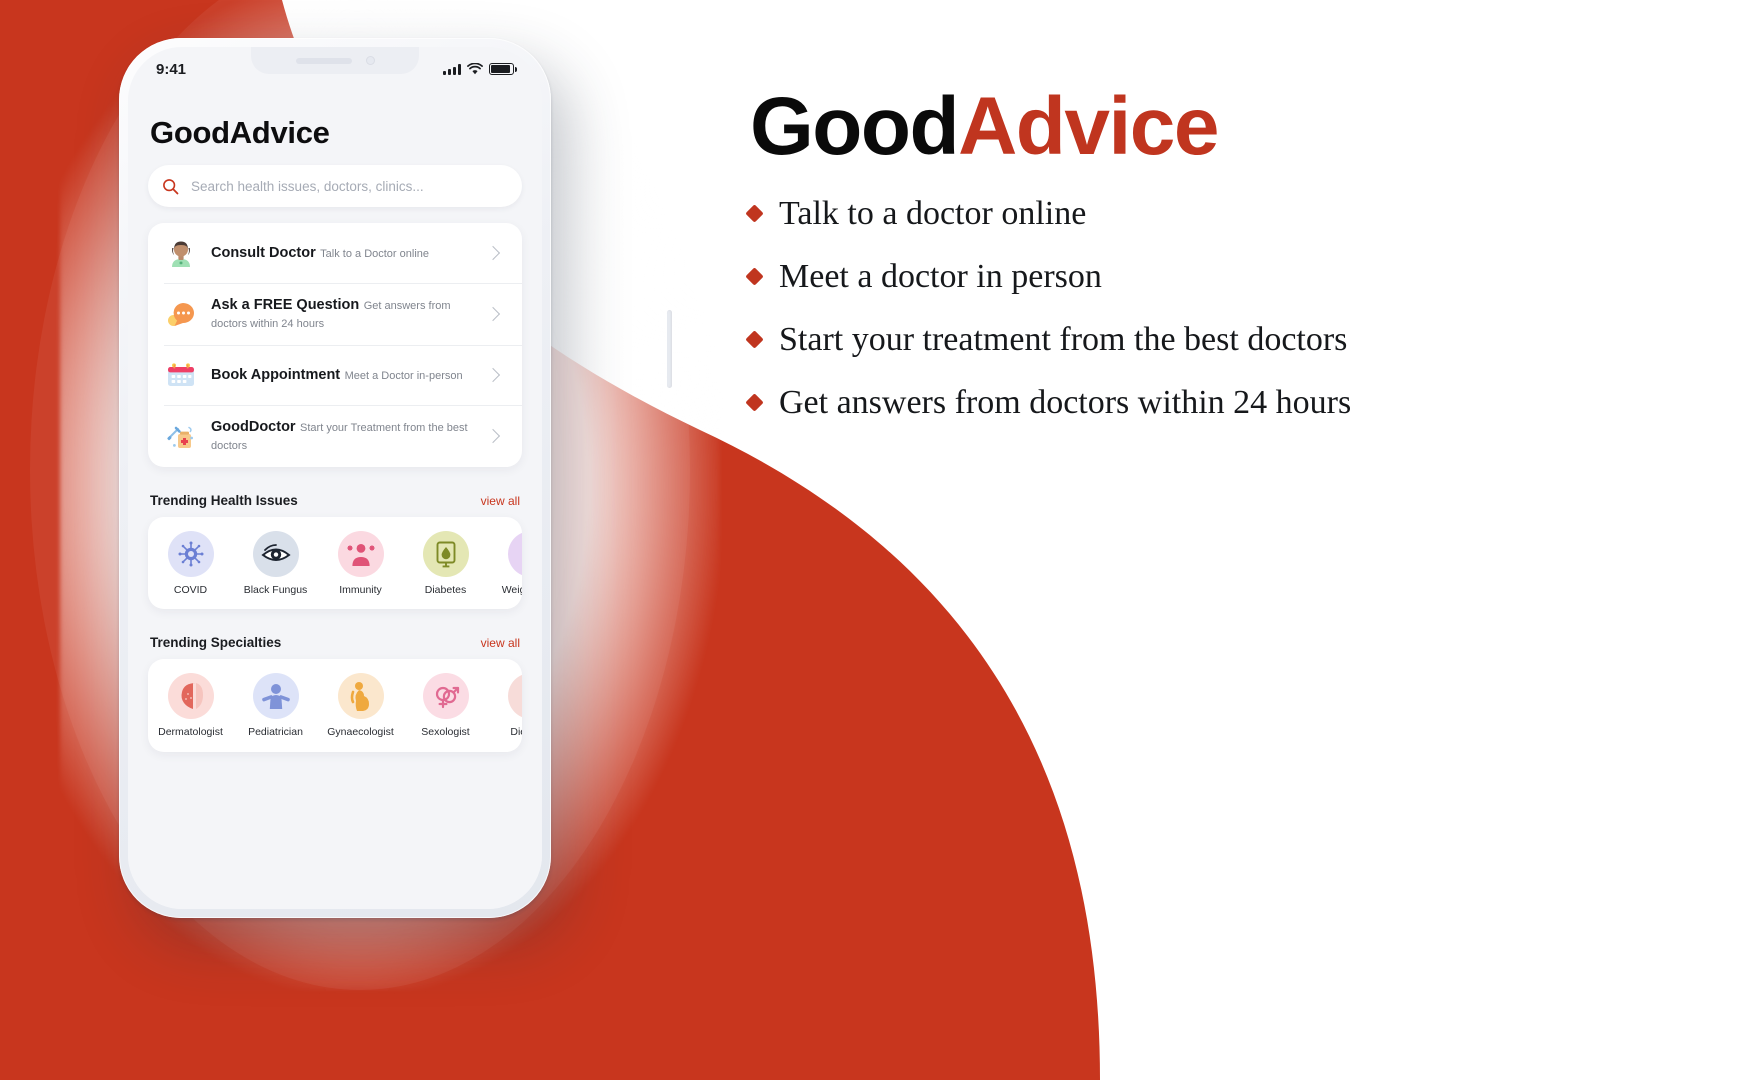 Image resolution: width=1750 pixels, height=1080 pixels. Describe the element at coordinates (263, 252) in the screenshot. I see `menu-item-title: Consult Doctor` at that location.